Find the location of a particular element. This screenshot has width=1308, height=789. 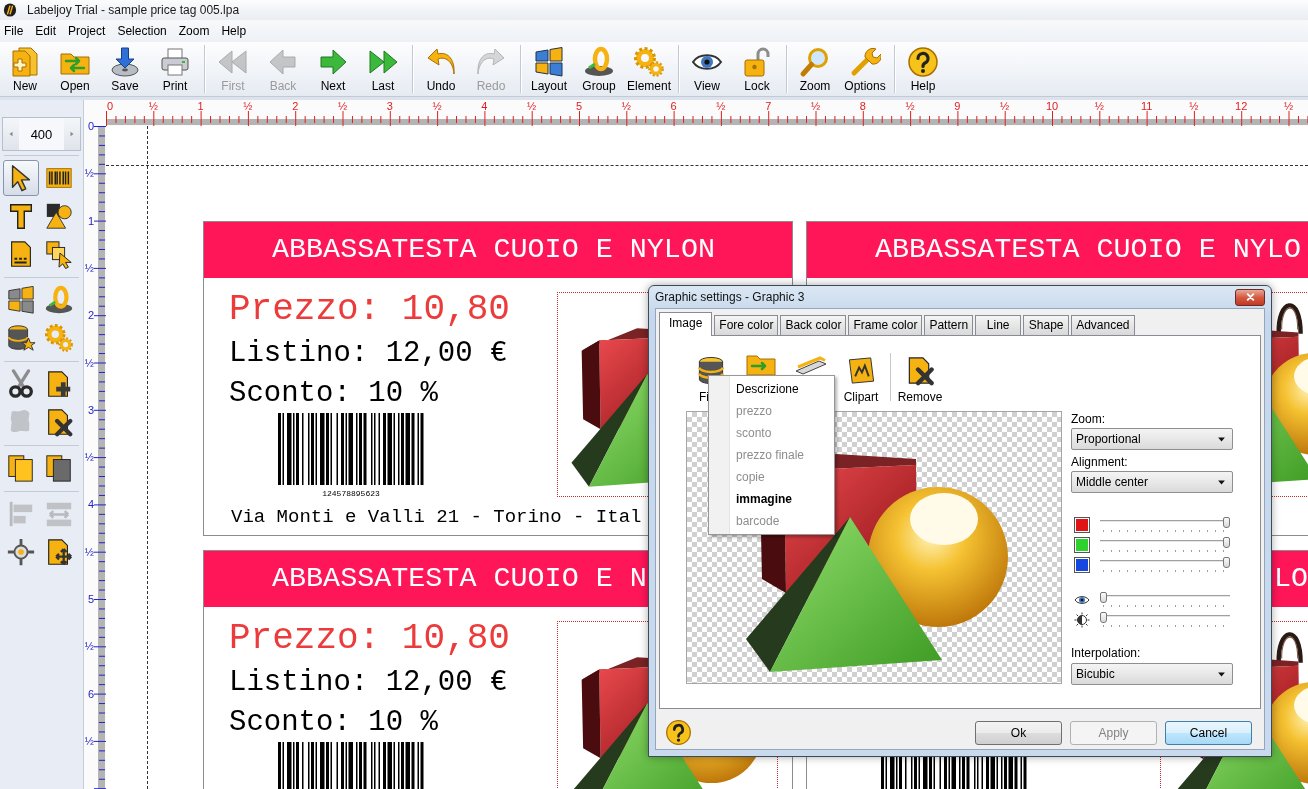

ruler-number: 9 is located at coordinates (957, 106).